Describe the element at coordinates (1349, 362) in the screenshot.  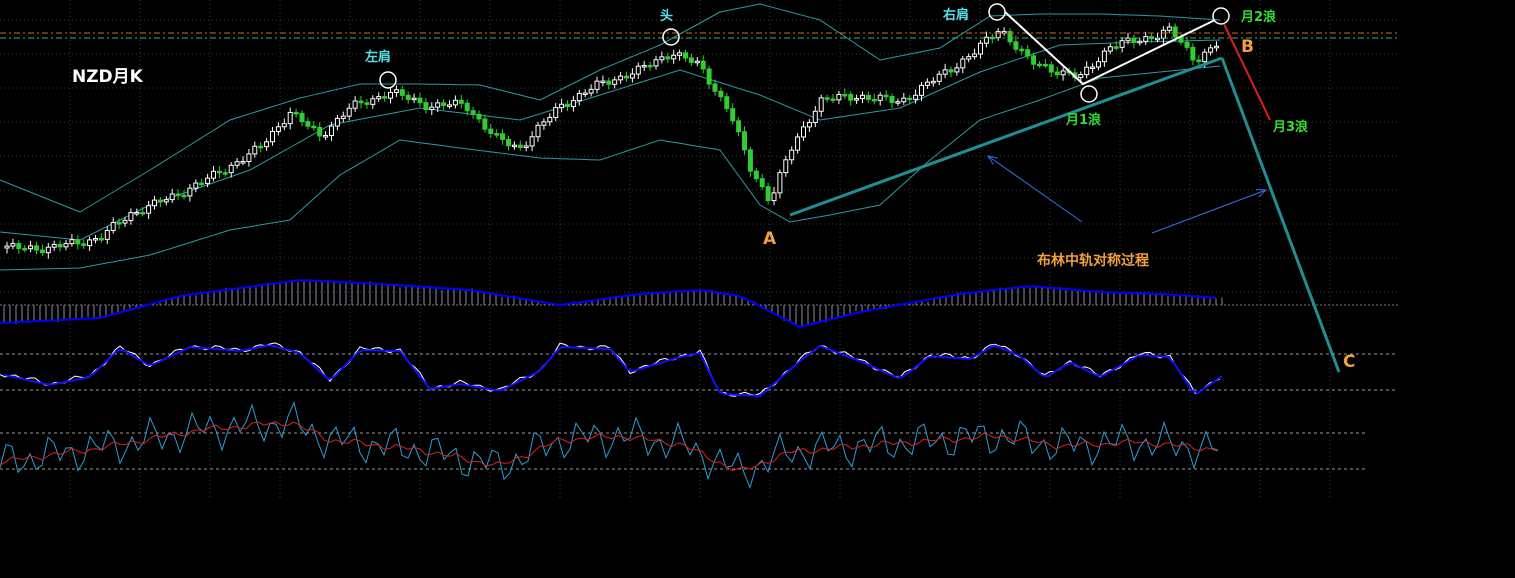
I see `point-c-label: C` at that location.